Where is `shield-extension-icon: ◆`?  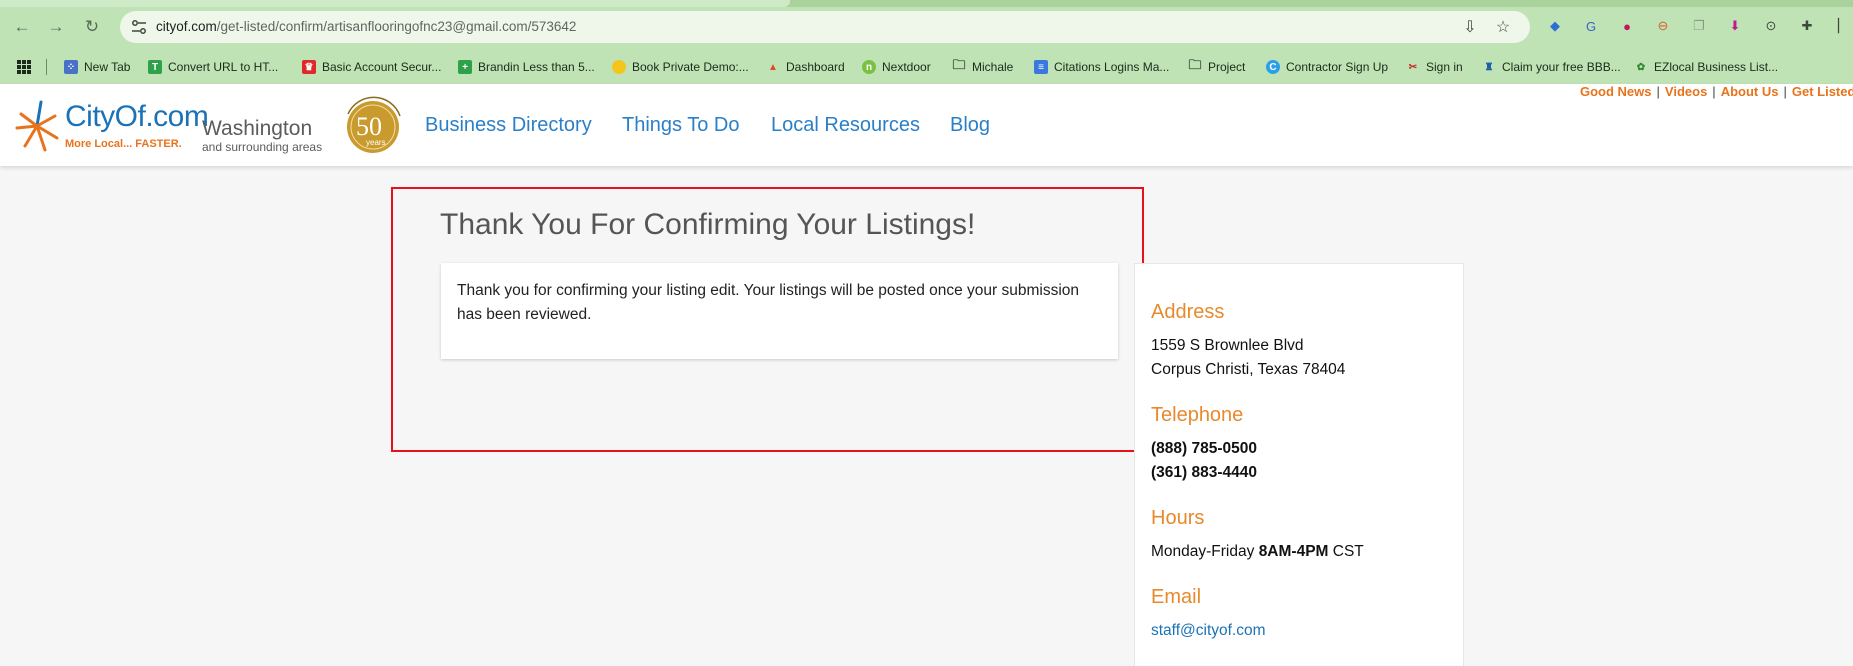
shield-extension-icon: ◆ is located at coordinates (1555, 26).